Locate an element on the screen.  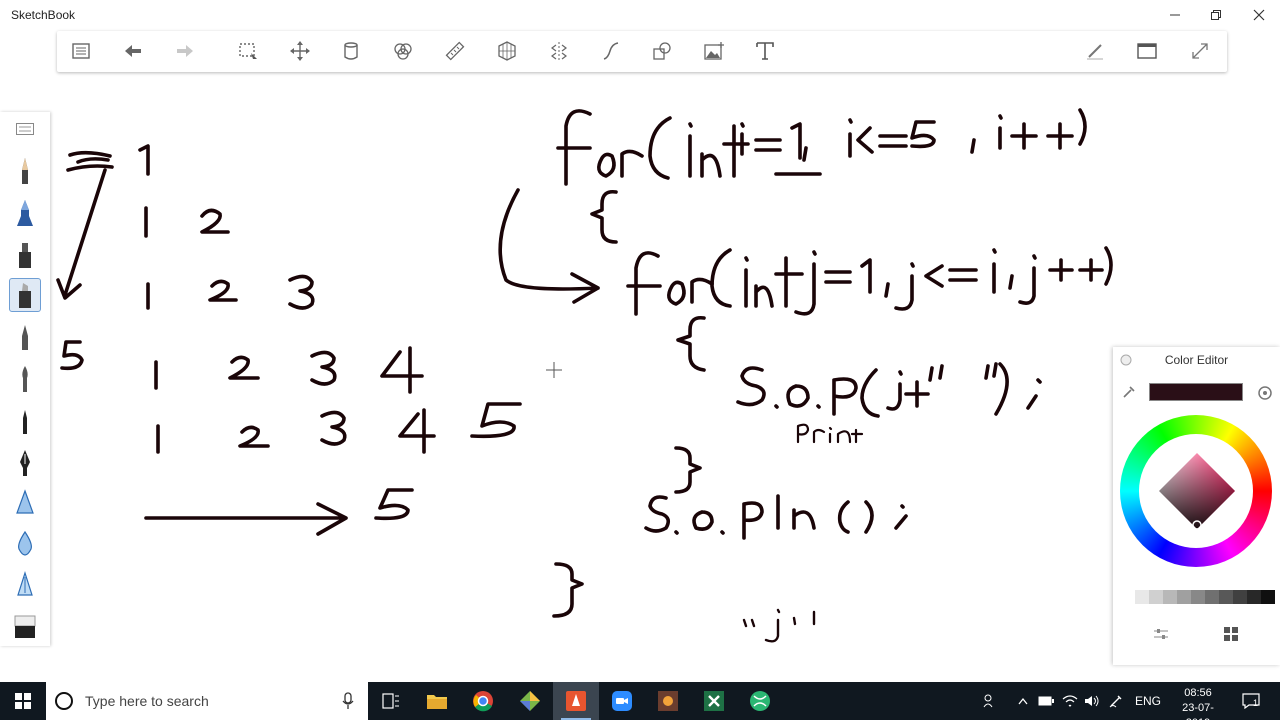
image-button is located at coordinates (714, 51).